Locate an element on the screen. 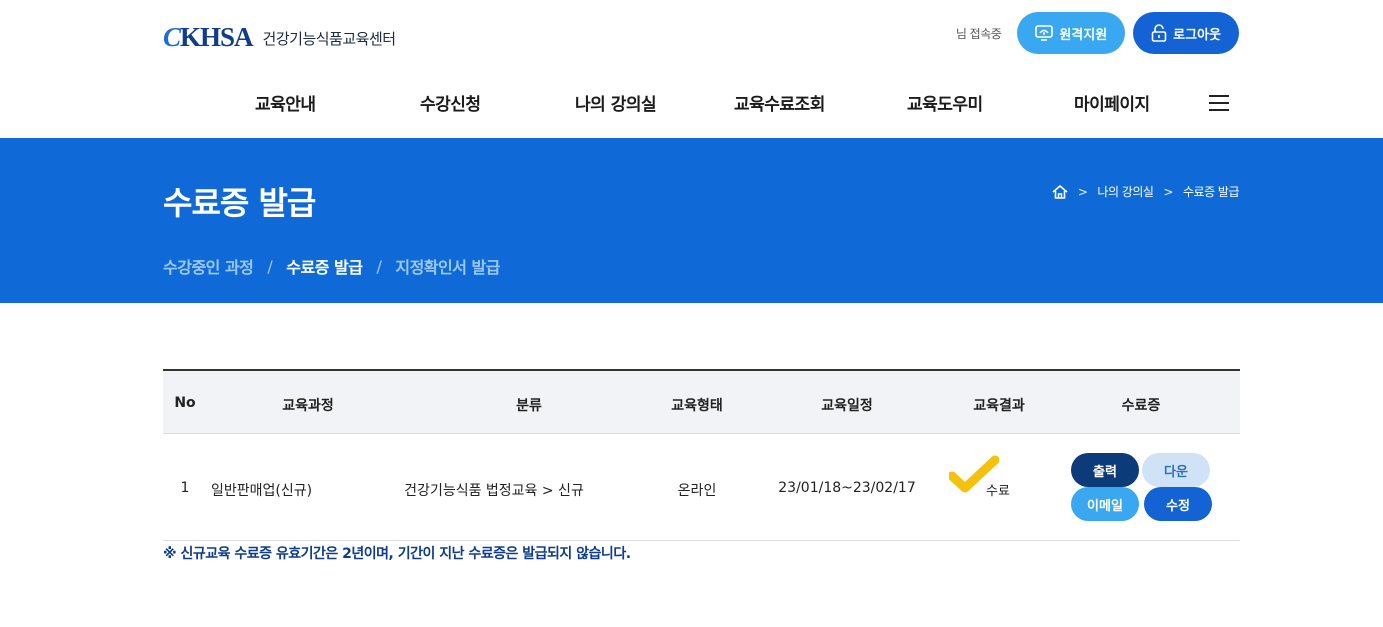  logout-button: 로그아웃 is located at coordinates (1186, 33).